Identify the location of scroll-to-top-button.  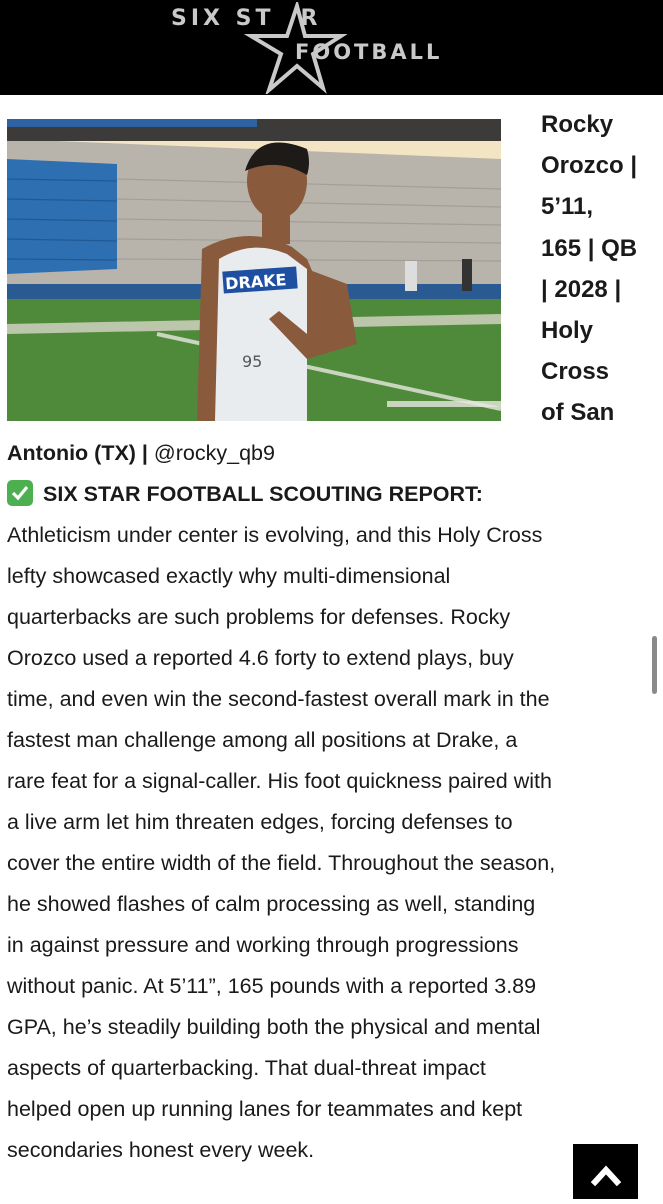
(605, 1171).